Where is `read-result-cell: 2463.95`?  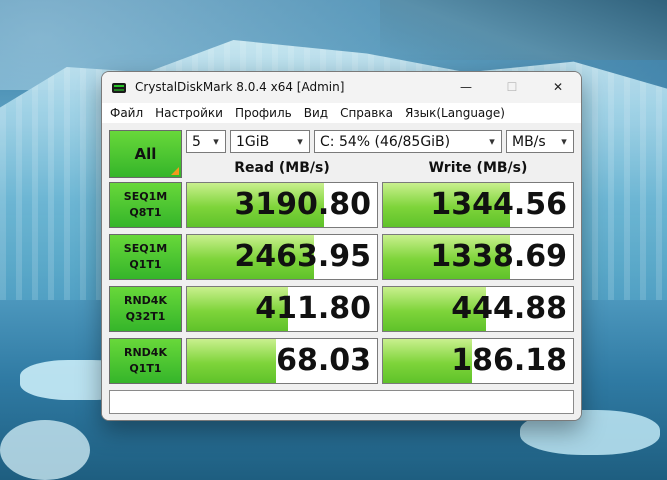
read-result-cell: 2463.95 is located at coordinates (282, 257).